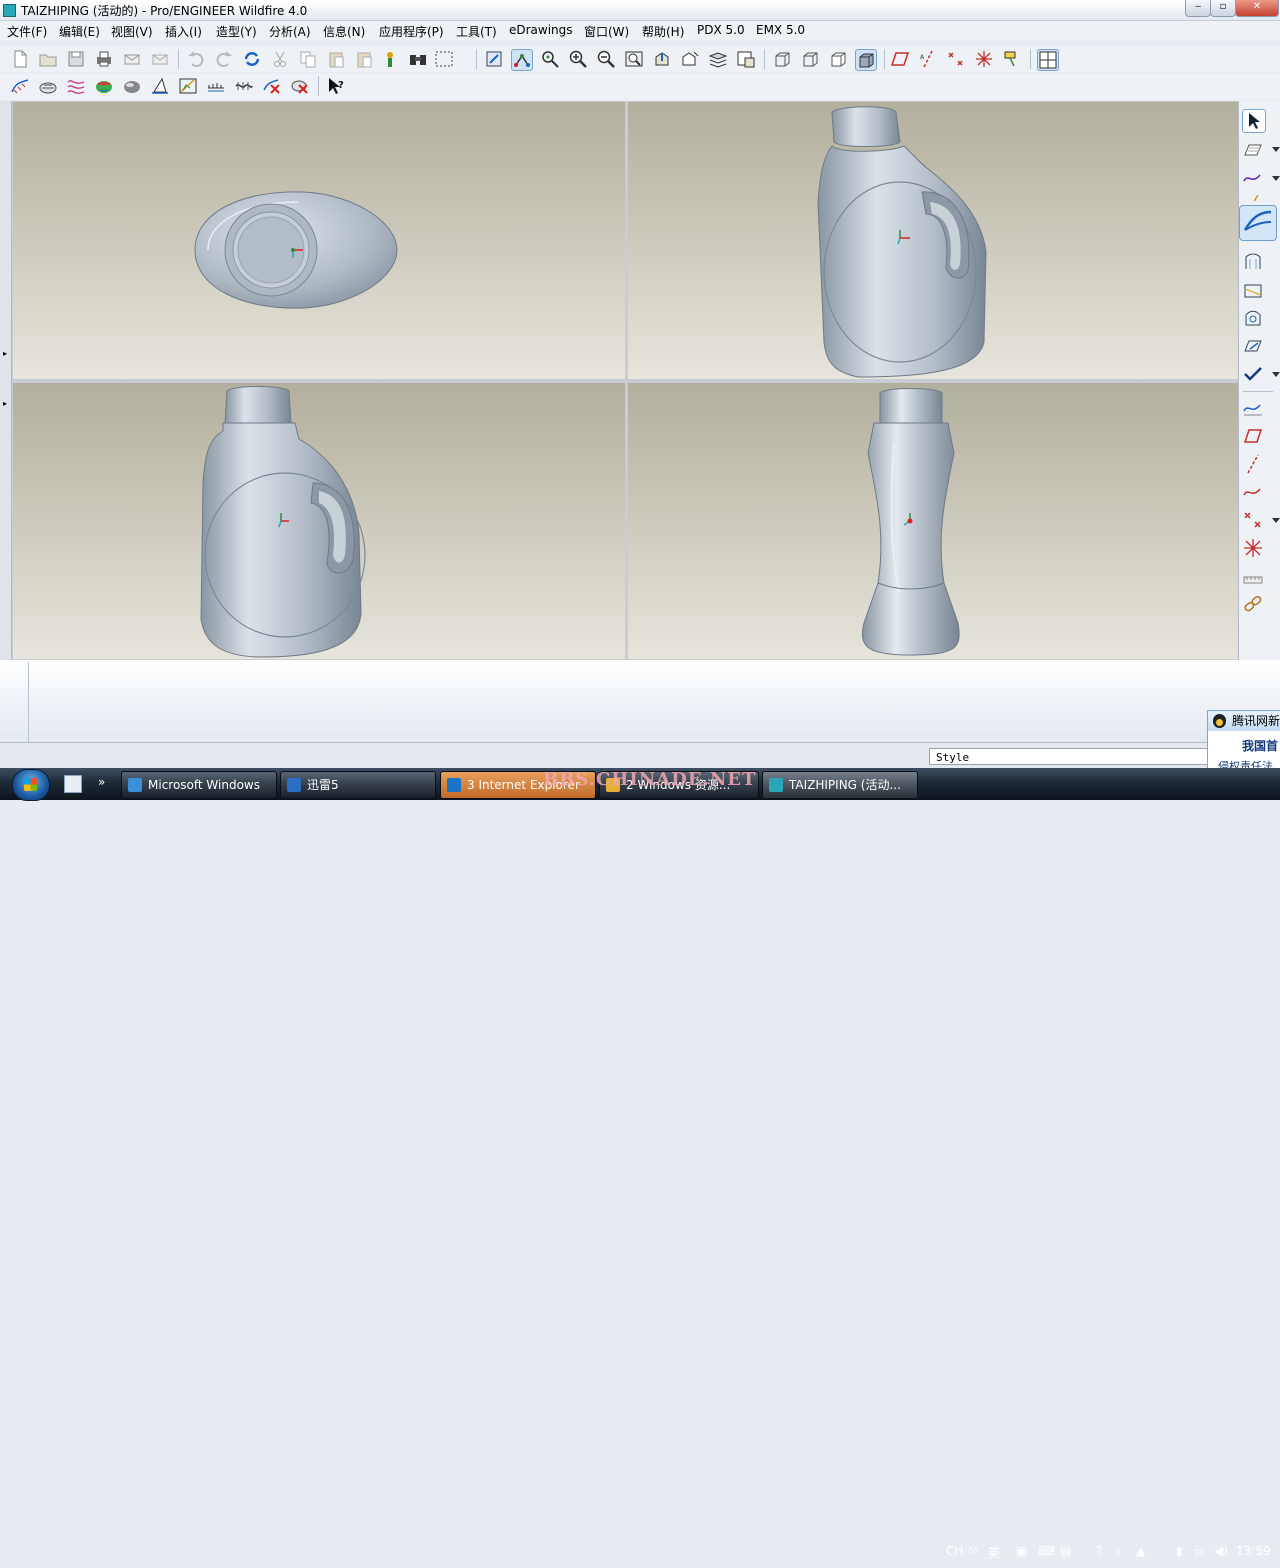 Image resolution: width=1280 pixels, height=1568 pixels. What do you see at coordinates (578, 59) in the screenshot?
I see `zoom-in-icon` at bounding box center [578, 59].